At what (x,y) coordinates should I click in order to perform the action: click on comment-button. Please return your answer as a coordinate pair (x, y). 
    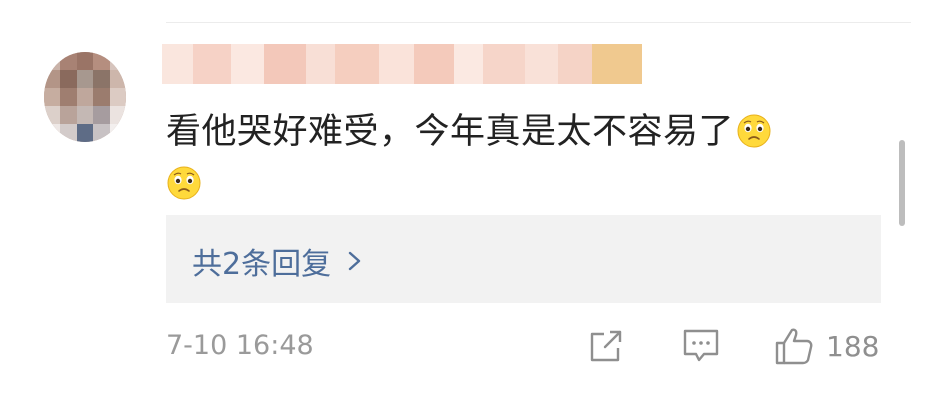
    Looking at the image, I should click on (701, 346).